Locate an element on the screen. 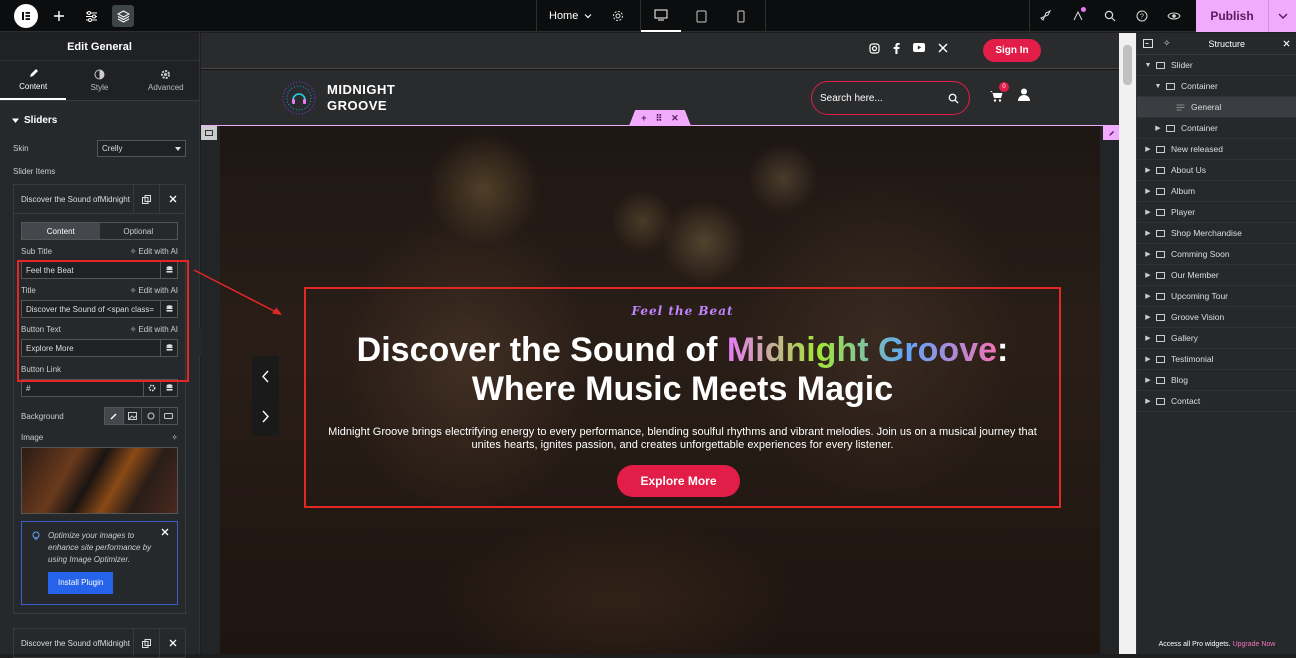 The width and height of the screenshot is (1296, 658). help-icon: ? is located at coordinates (1142, 16).